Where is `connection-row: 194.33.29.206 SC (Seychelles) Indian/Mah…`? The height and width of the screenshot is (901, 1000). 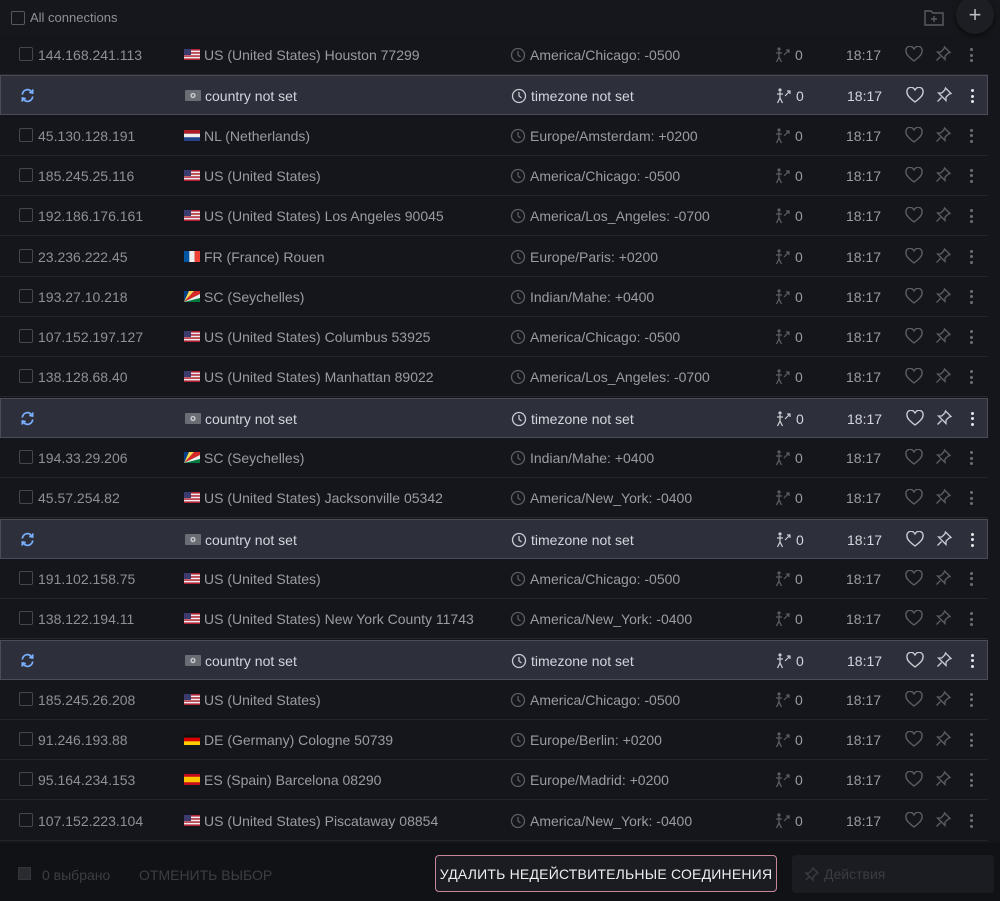
connection-row: 194.33.29.206 SC (Seychelles) Indian/Mah… is located at coordinates (494, 458).